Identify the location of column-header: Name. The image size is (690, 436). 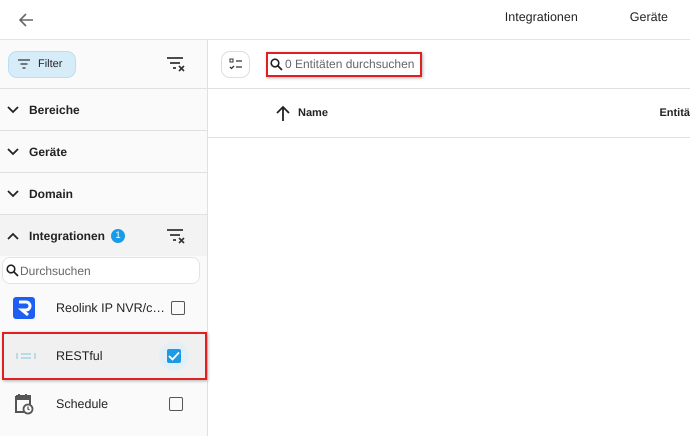
(313, 113).